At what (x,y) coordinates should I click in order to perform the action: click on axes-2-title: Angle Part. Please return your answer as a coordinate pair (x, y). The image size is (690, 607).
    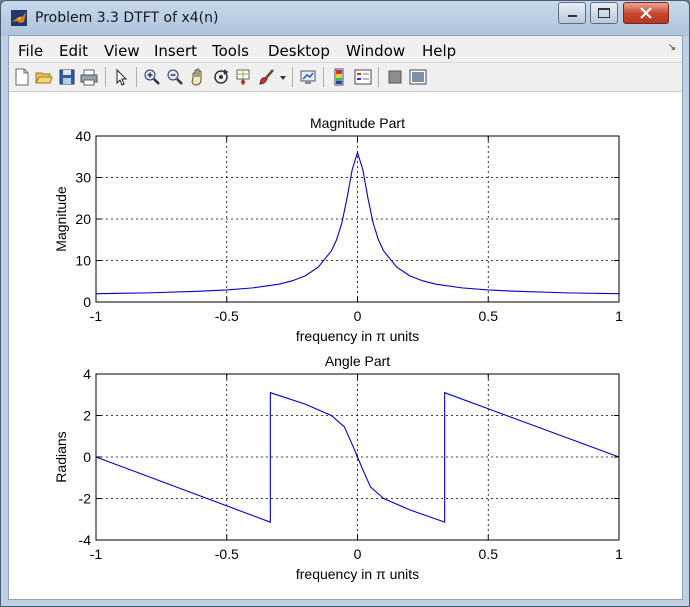
    Looking at the image, I should click on (357, 361).